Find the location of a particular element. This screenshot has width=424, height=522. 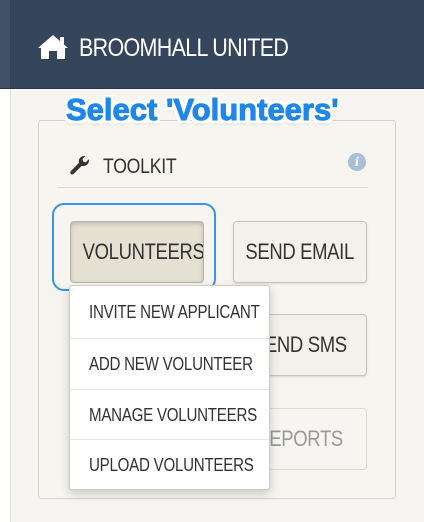

menu-item-label: UPLOAD VOLUNTEERS is located at coordinates (171, 465).